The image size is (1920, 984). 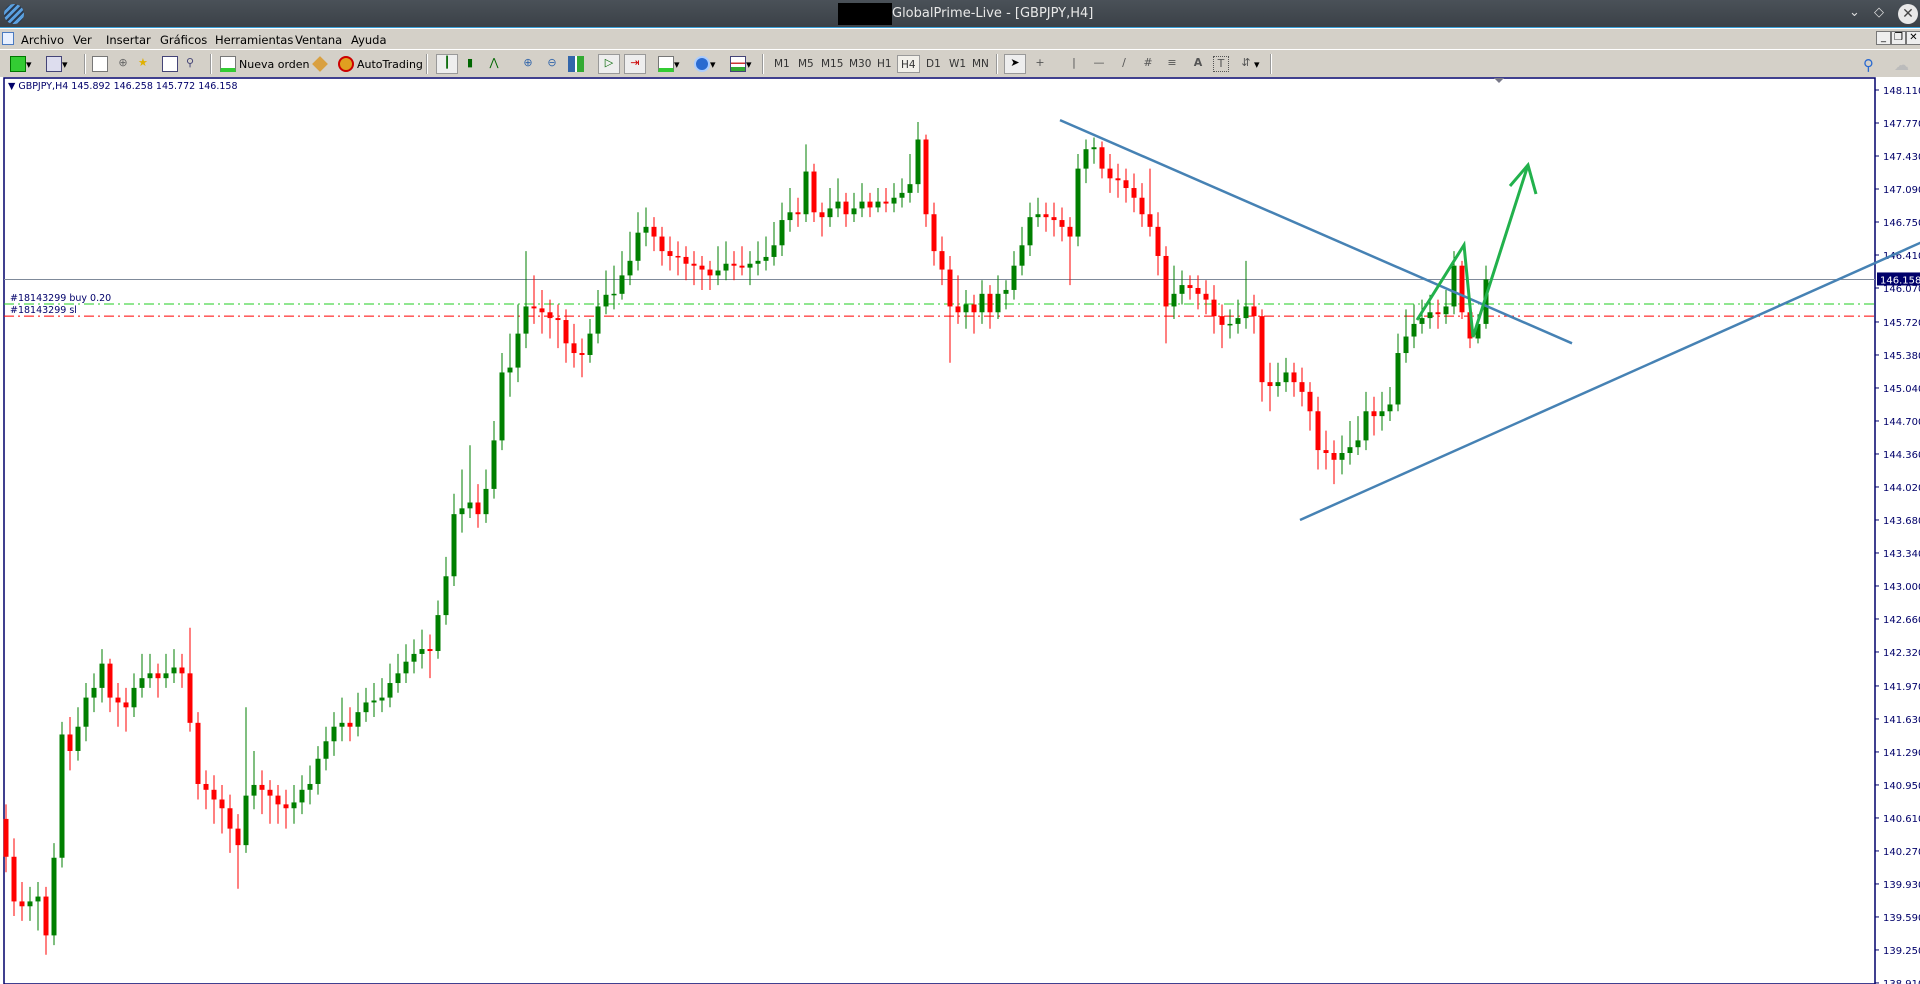 What do you see at coordinates (447, 64) in the screenshot?
I see `bar-chart-button: ┃` at bounding box center [447, 64].